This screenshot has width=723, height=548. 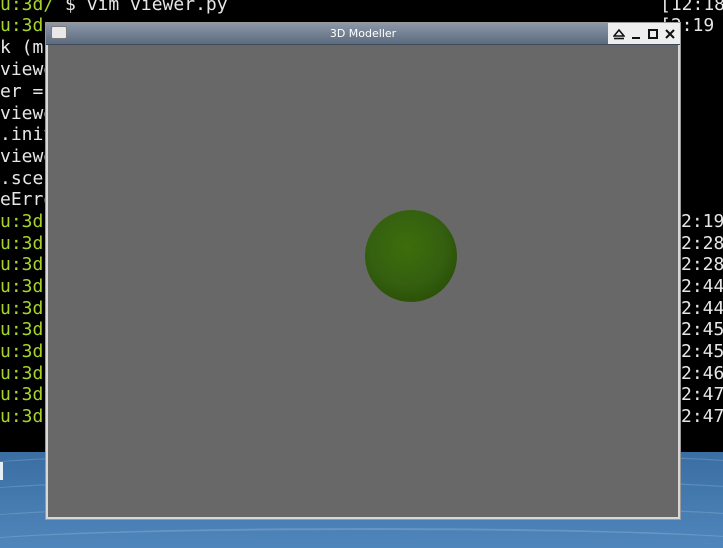 I want to click on desktop-edge-fragment, so click(x=1, y=471).